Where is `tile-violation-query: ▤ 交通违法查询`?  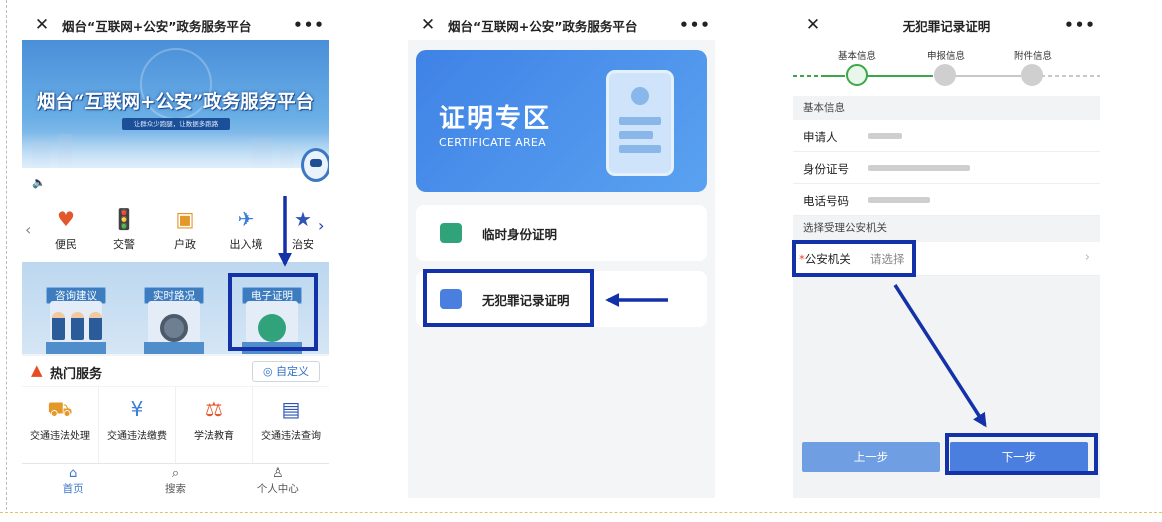
tile-violation-query: ▤ 交通违法查询 is located at coordinates (291, 425).